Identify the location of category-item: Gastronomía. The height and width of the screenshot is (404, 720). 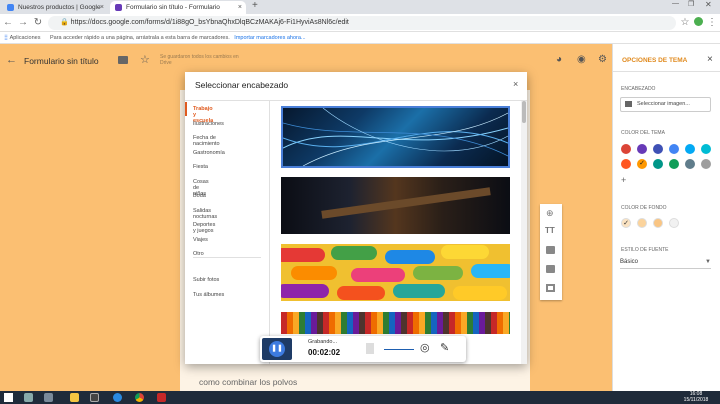
(209, 153).